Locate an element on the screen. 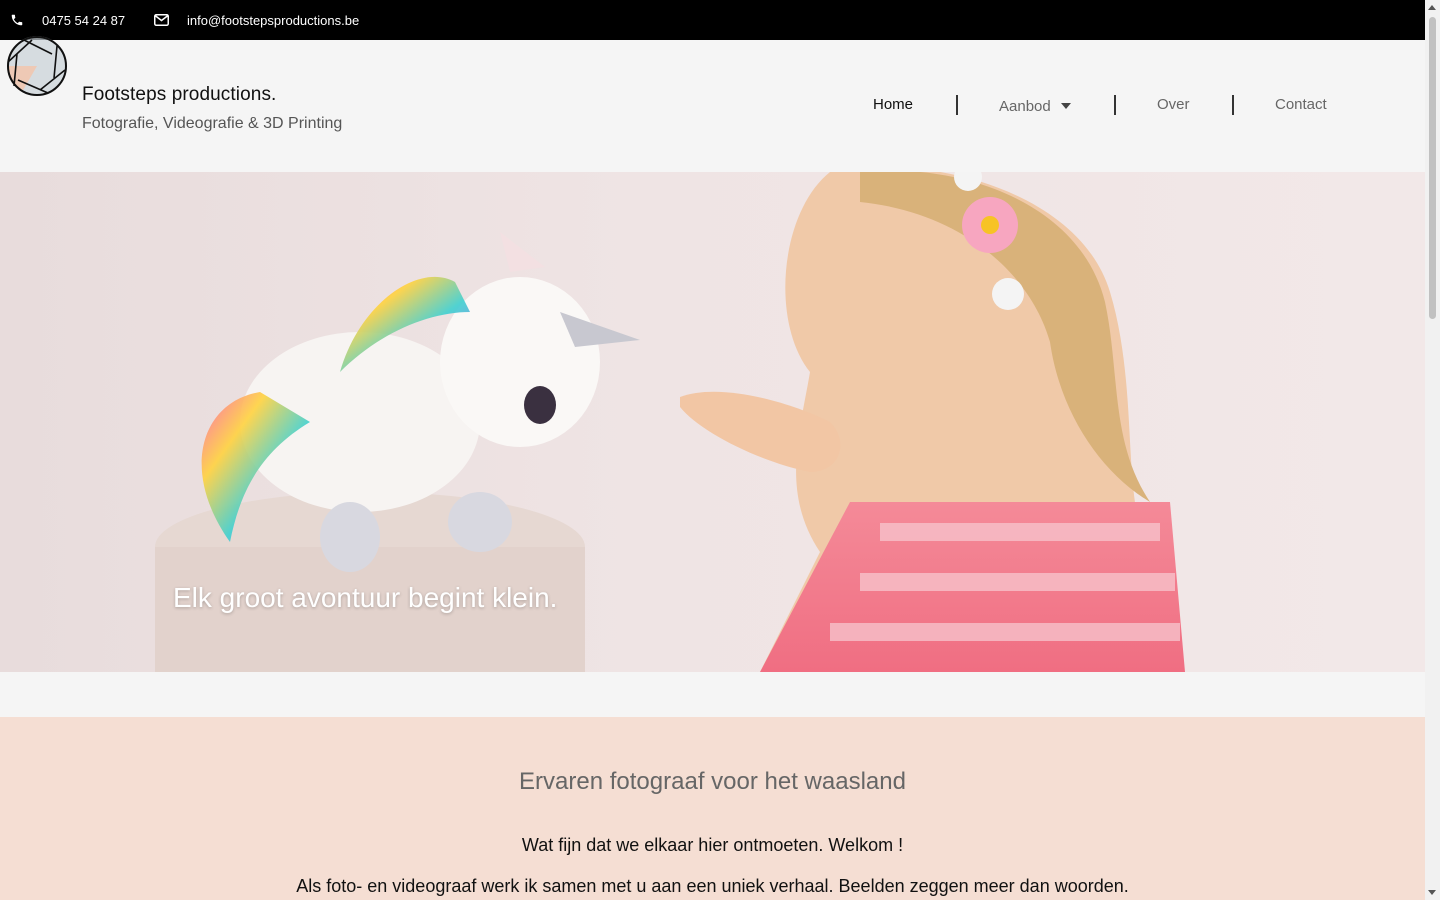  site-header is located at coordinates (712, 106).